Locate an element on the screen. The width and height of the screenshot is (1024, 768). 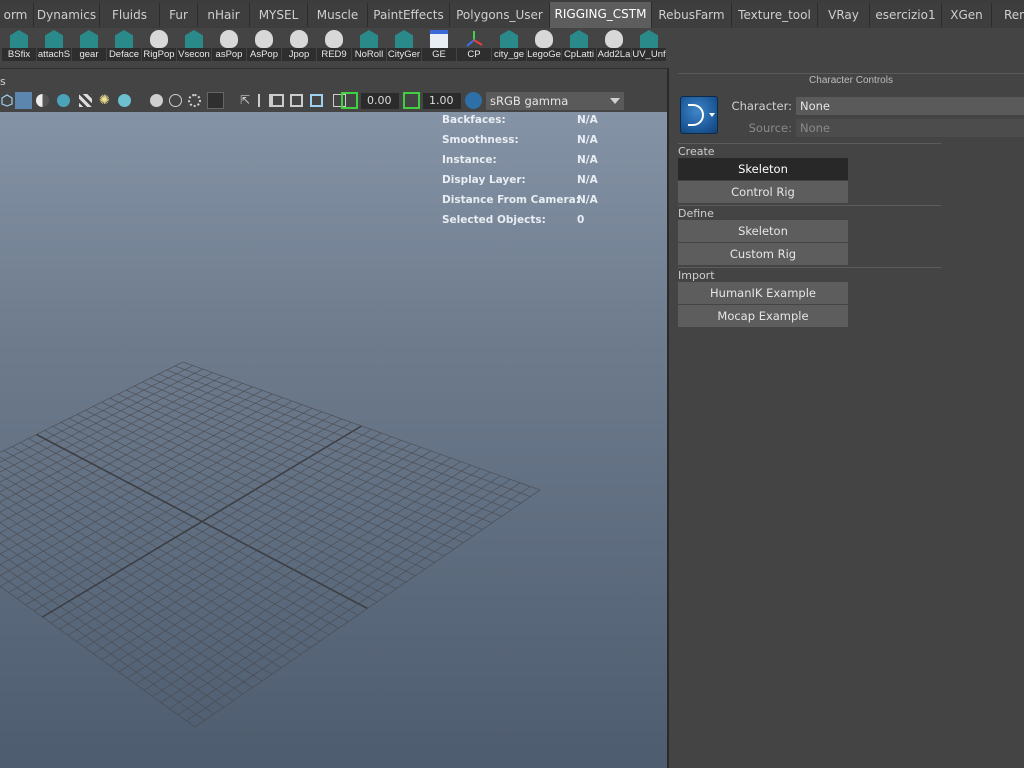
shelf-button-add2la: Add2La is located at coordinates (614, 46).